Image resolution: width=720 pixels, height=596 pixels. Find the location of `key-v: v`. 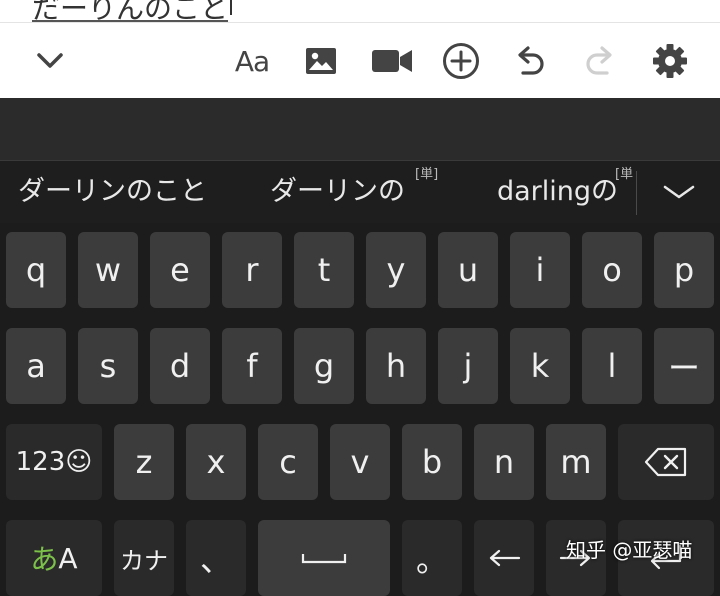

key-v: v is located at coordinates (360, 462).